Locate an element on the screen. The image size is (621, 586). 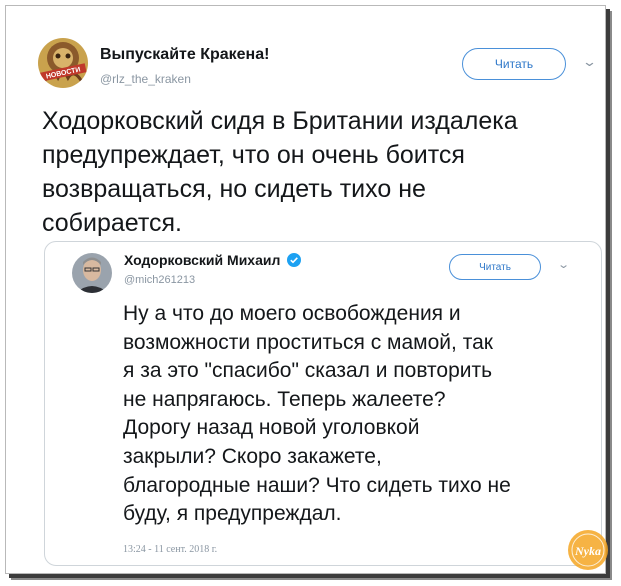
quoted-timestamp: 13:24 - 11 сент. 2018 г. is located at coordinates (170, 549).